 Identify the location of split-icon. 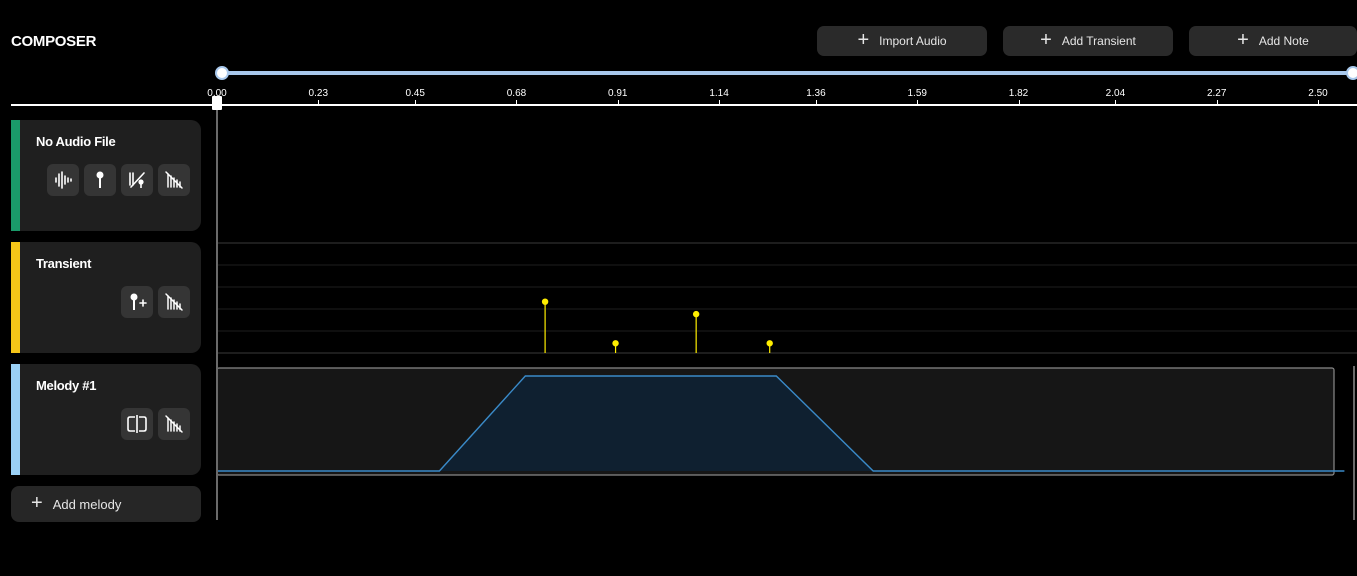
(137, 424).